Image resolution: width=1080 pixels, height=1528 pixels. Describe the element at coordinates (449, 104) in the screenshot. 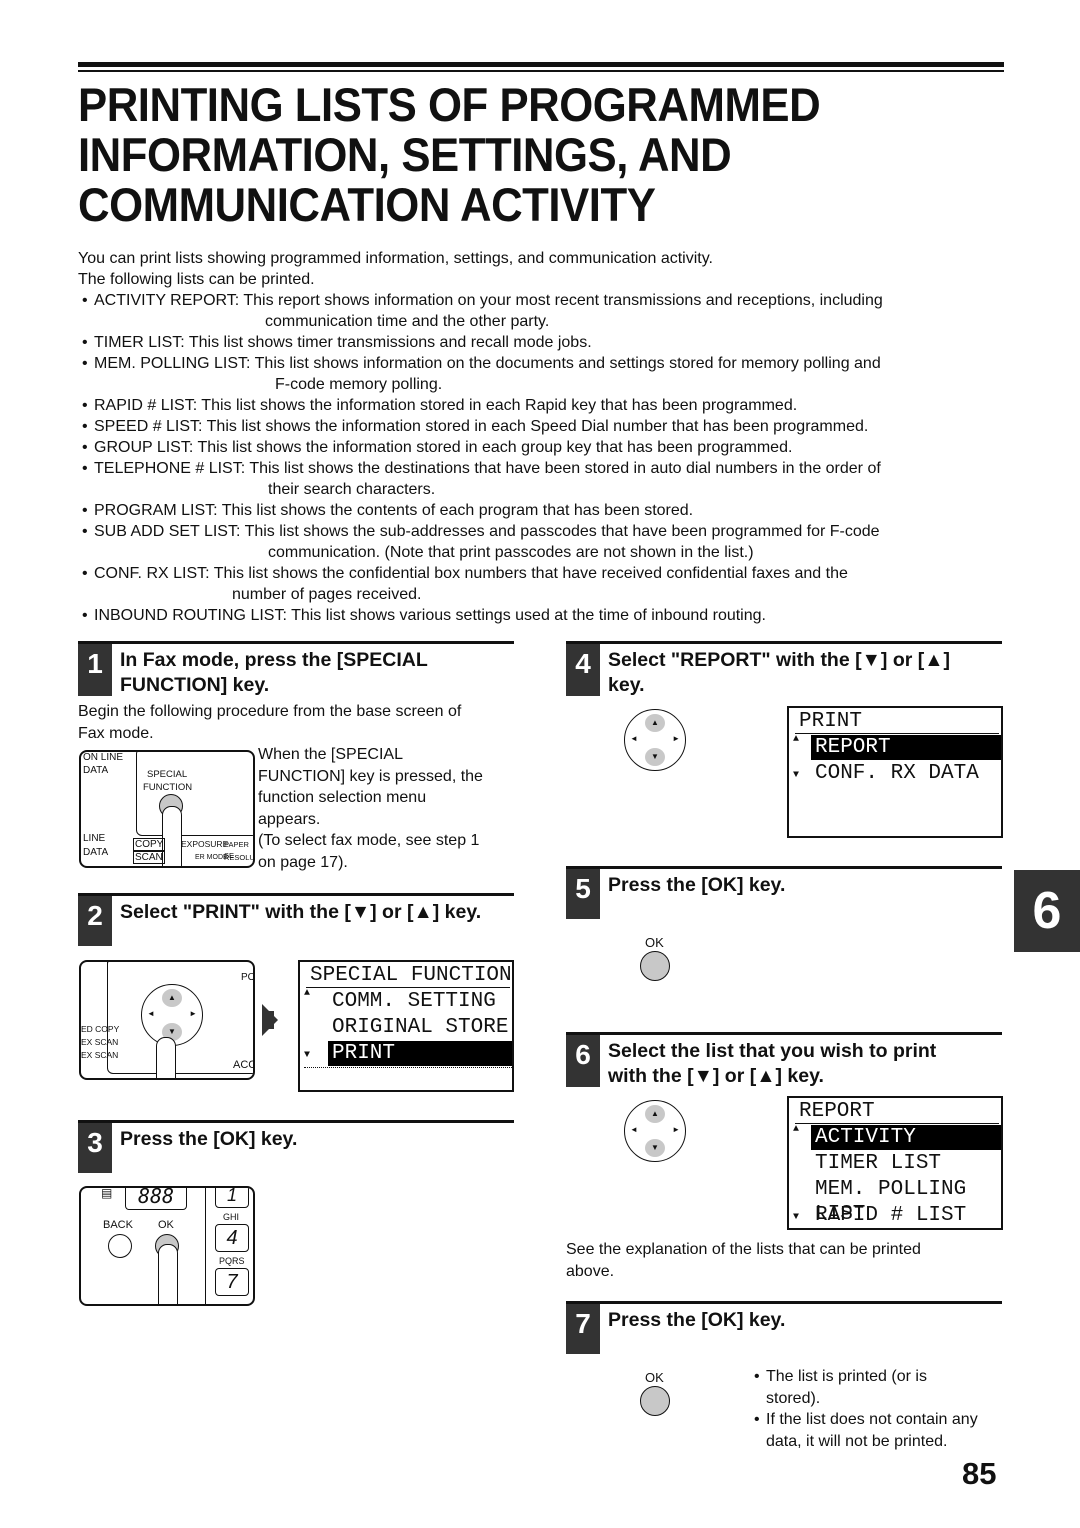

I see `page-title-line: PRINTING LISTS OF PROGRAMMED` at that location.